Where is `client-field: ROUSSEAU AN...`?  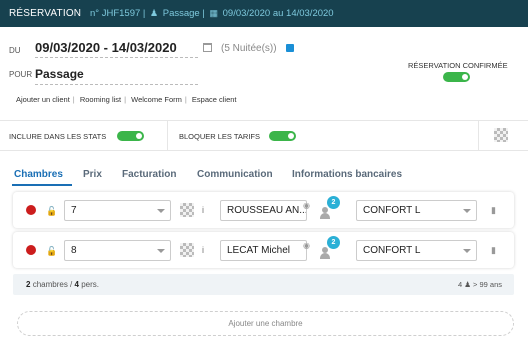
client-field: ROUSSEAU AN... is located at coordinates (263, 210).